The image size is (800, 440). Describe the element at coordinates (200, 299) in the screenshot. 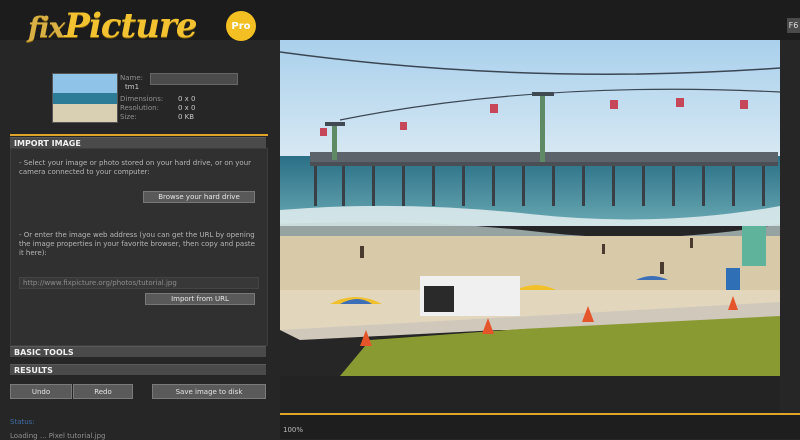

I see `import-from-url-button: Import from URL` at that location.